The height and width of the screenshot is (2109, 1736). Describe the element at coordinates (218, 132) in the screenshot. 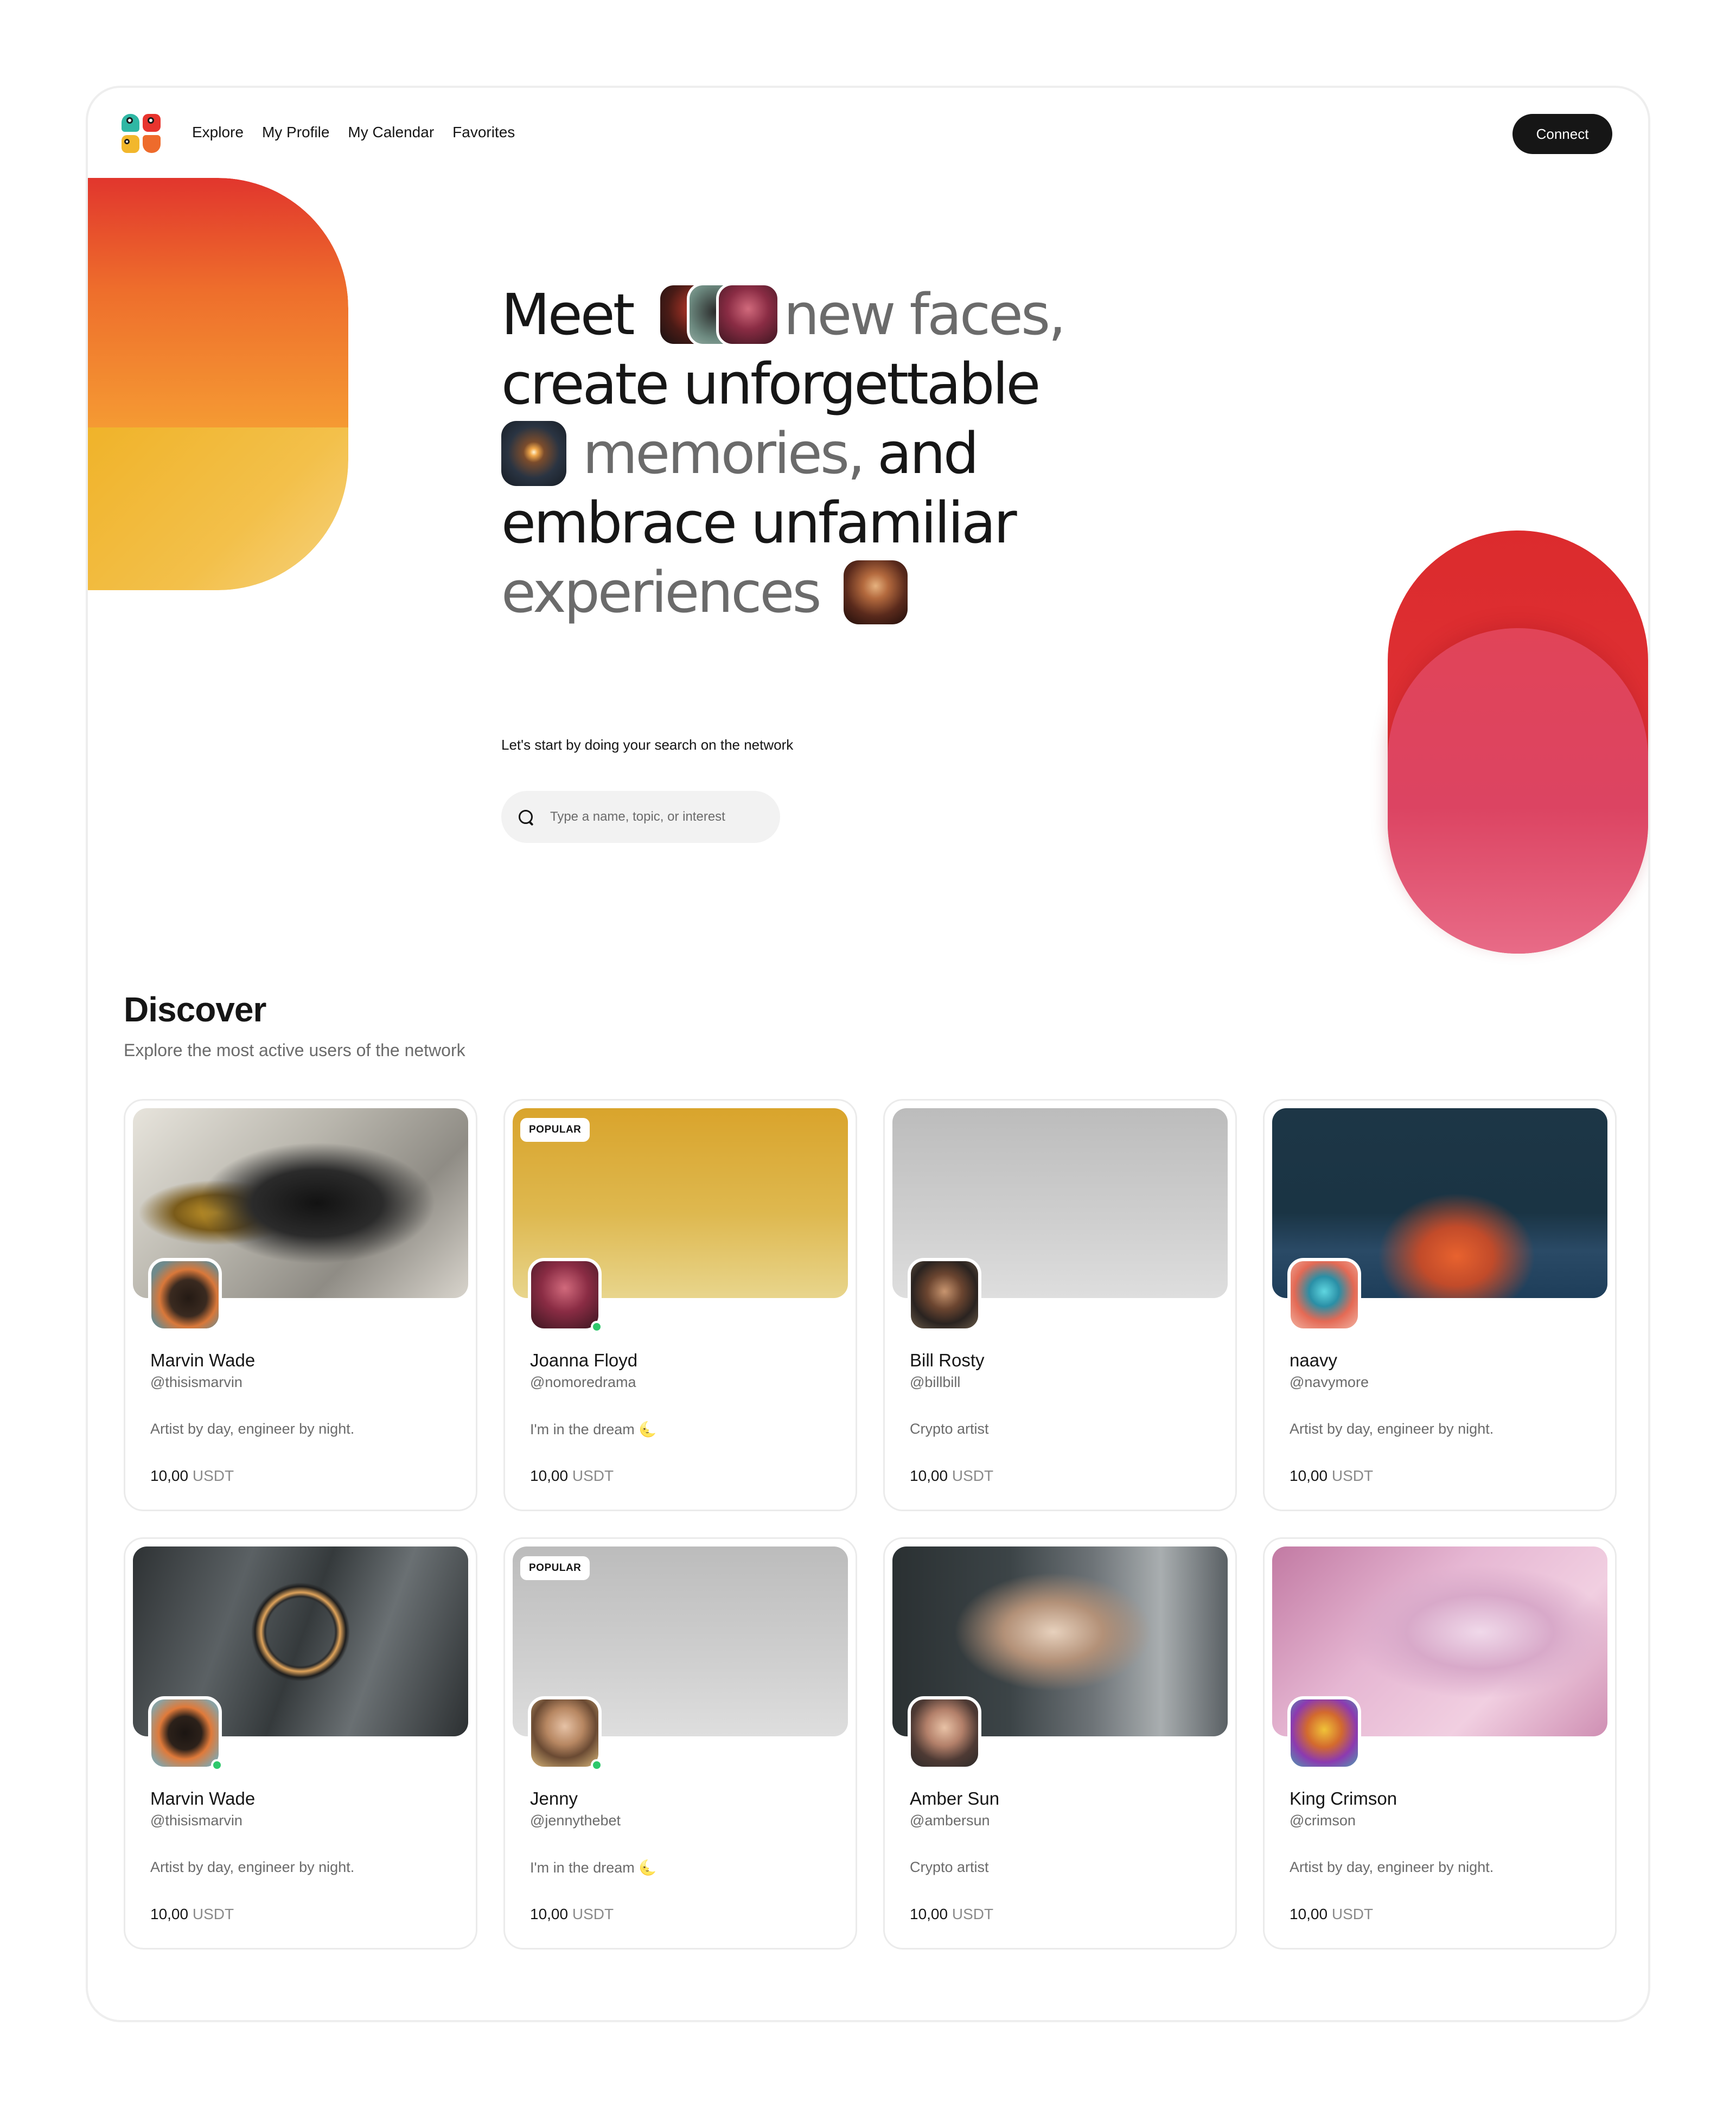

I see `nav-explore: Explore` at that location.